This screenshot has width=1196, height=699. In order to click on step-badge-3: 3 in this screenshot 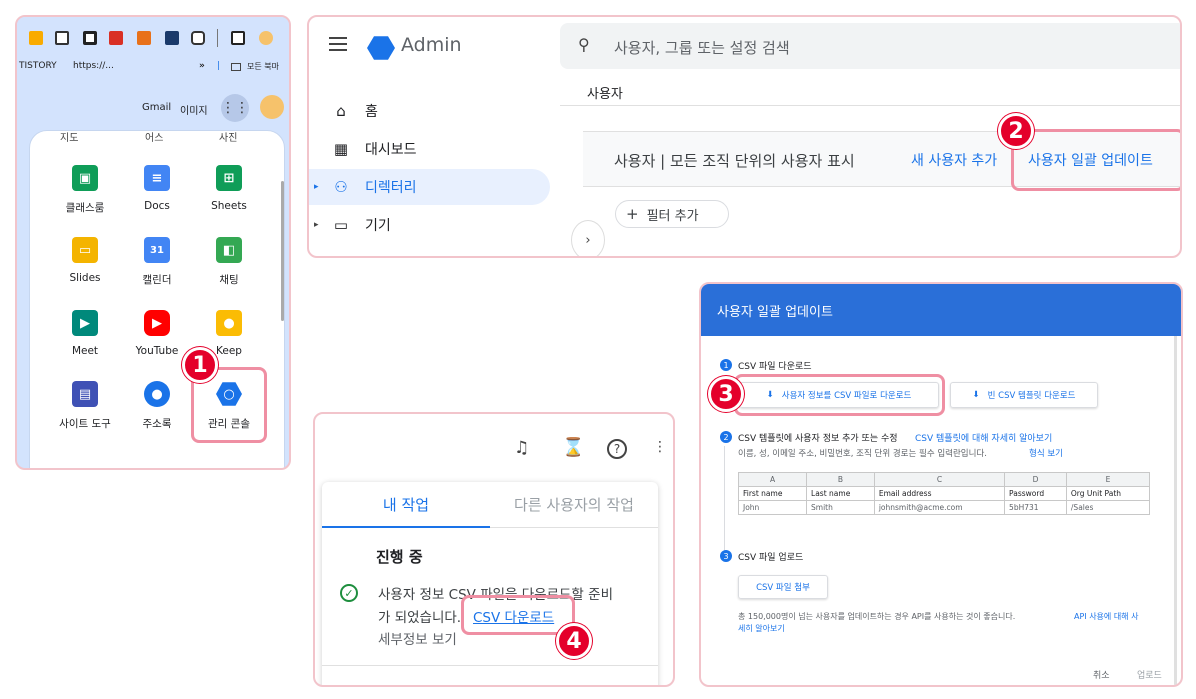, I will do `click(726, 394)`.